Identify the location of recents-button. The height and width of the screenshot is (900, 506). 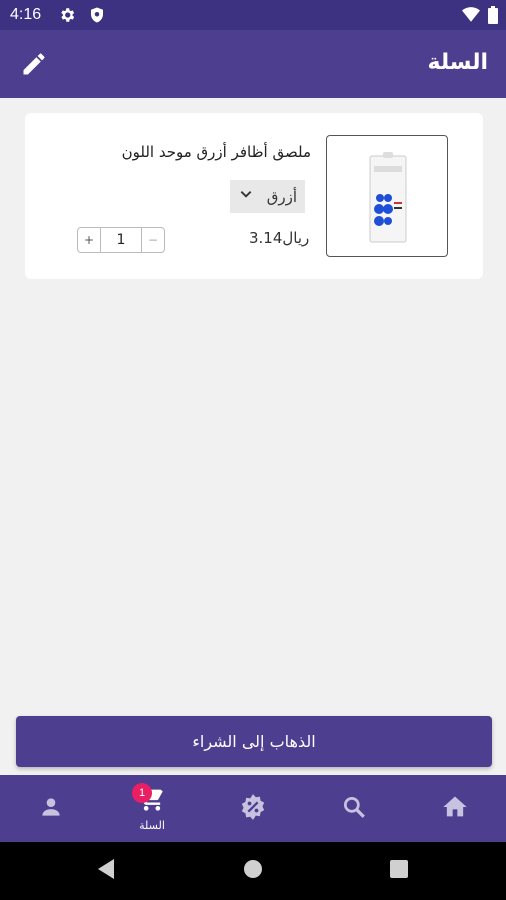
(399, 871).